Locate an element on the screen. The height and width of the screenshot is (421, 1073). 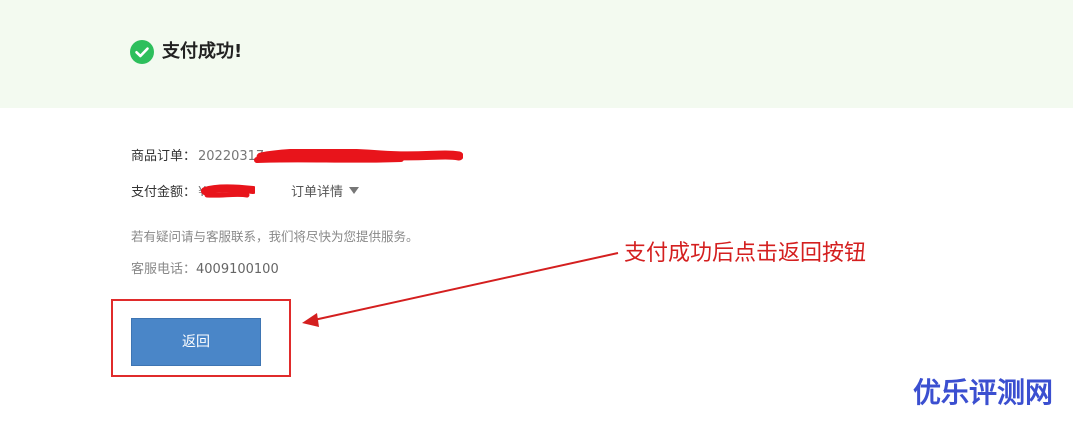
annotation-arrow is located at coordinates (460, 289).